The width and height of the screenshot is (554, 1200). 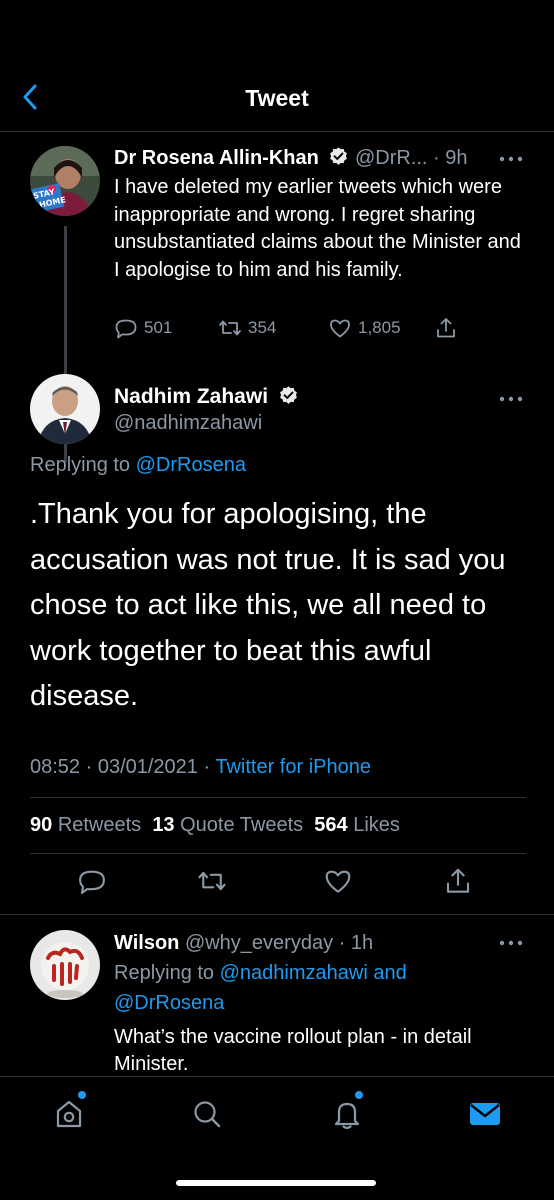 What do you see at coordinates (191, 396) in the screenshot?
I see `author-name-text: Nadhim Zahawi` at bounding box center [191, 396].